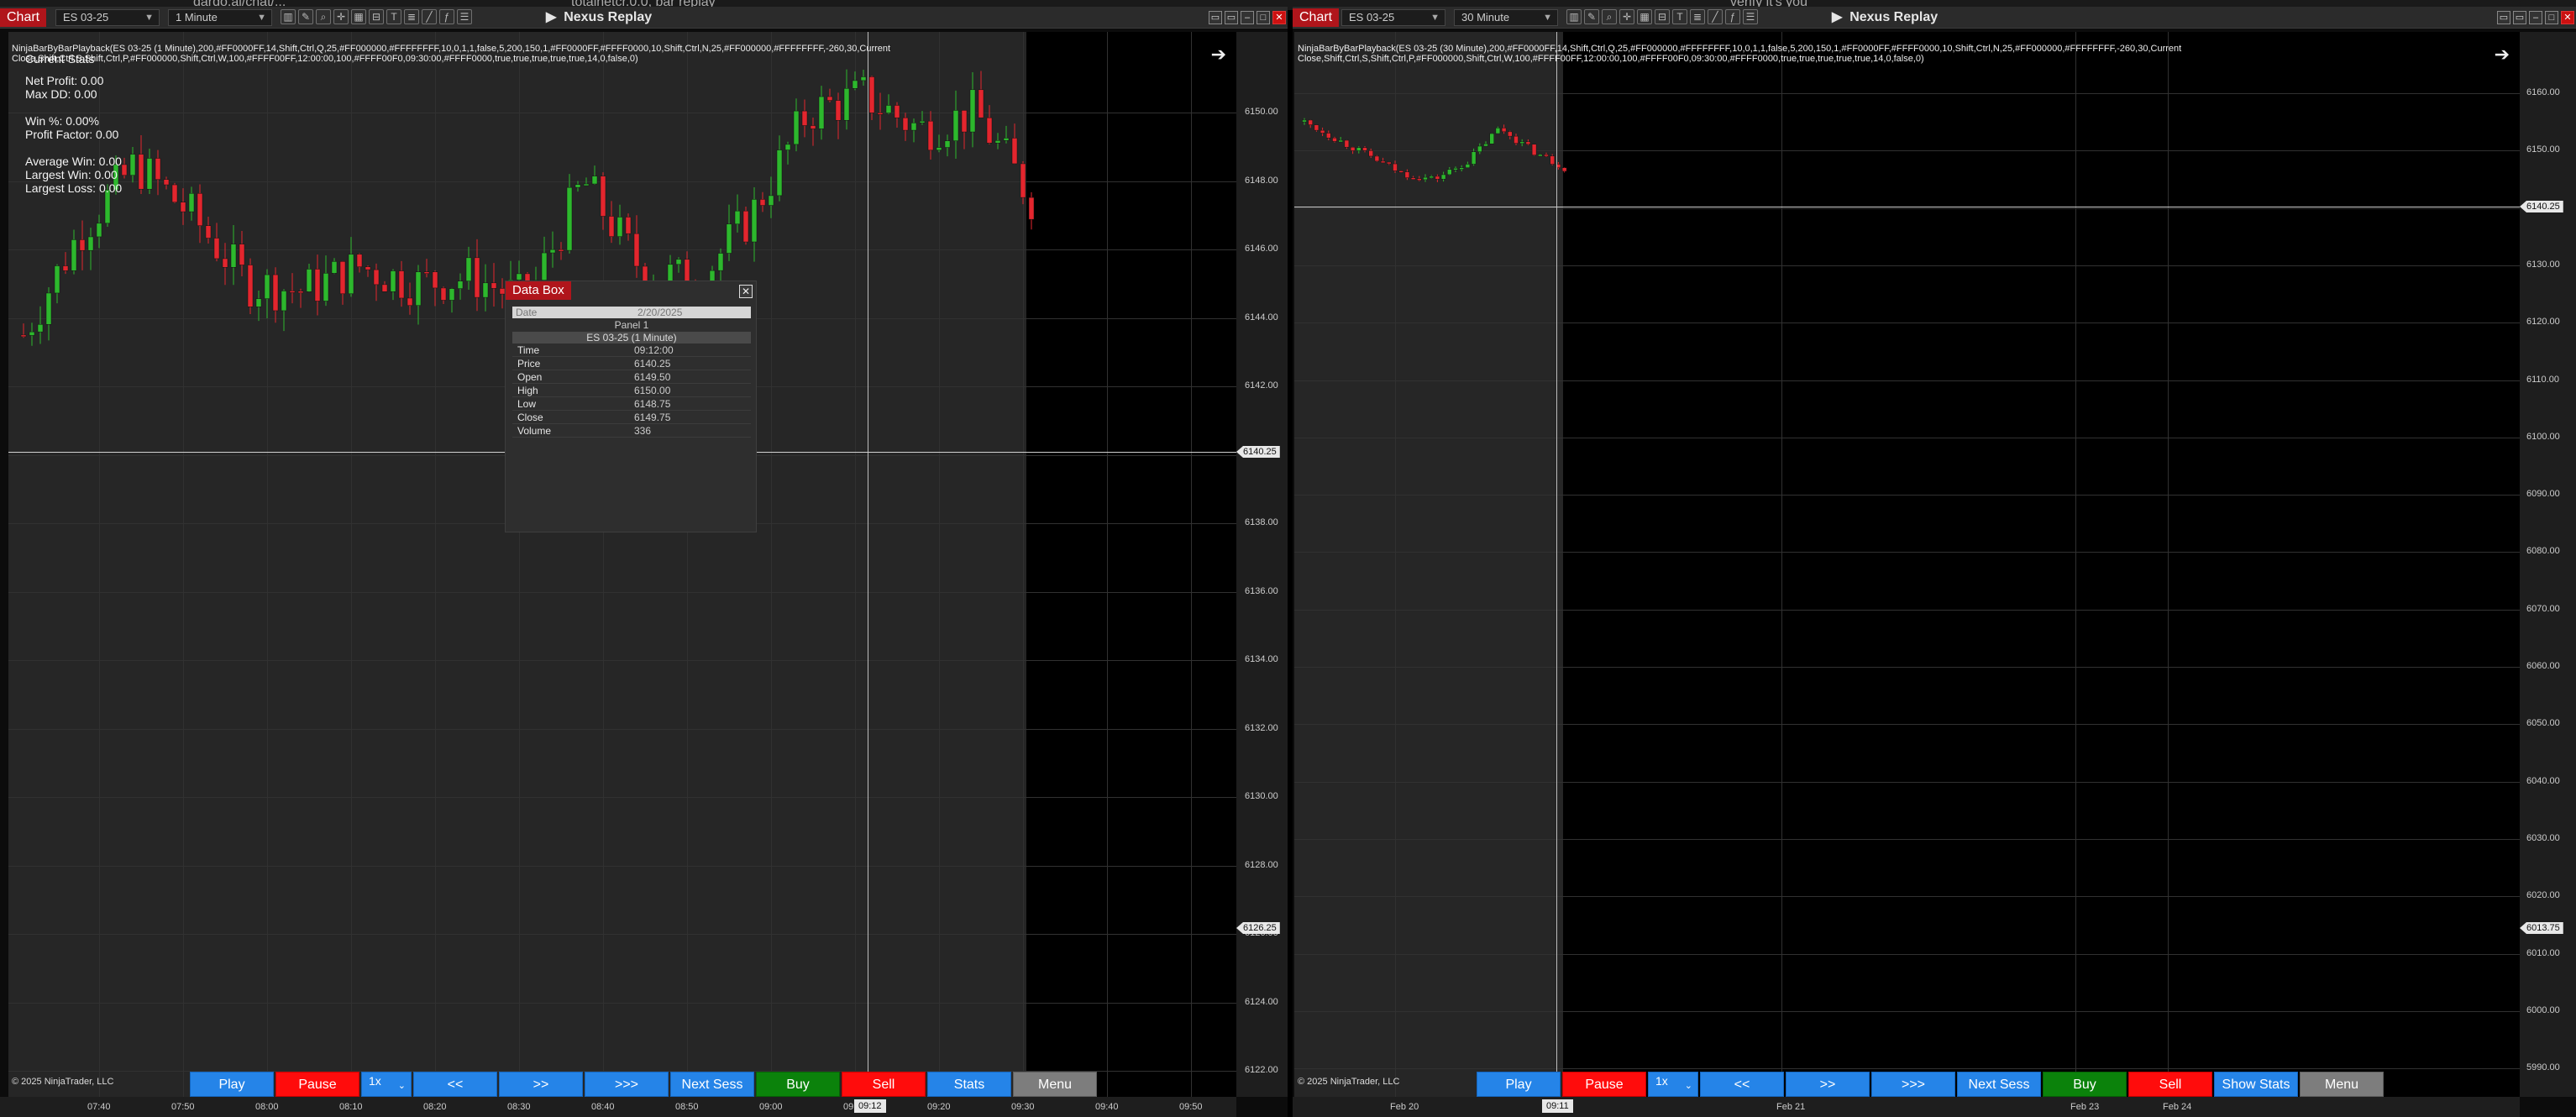  Describe the element at coordinates (2177, 1107) in the screenshot. I see `time-label: Feb 24` at that location.